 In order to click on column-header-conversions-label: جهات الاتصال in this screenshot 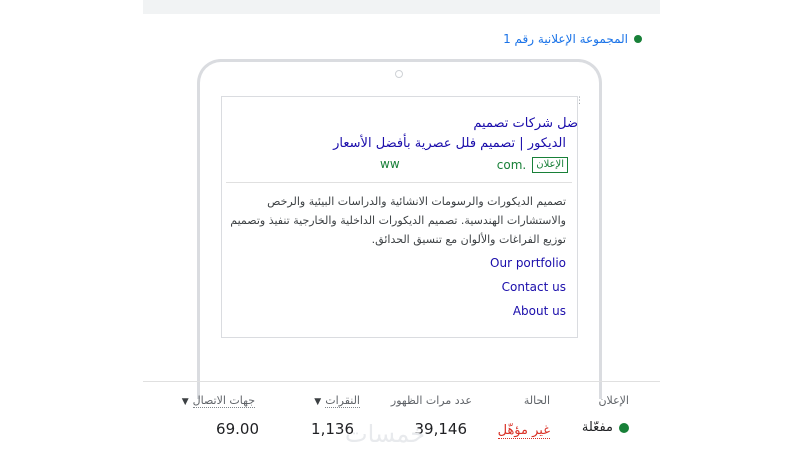, I will do `click(223, 401)`.